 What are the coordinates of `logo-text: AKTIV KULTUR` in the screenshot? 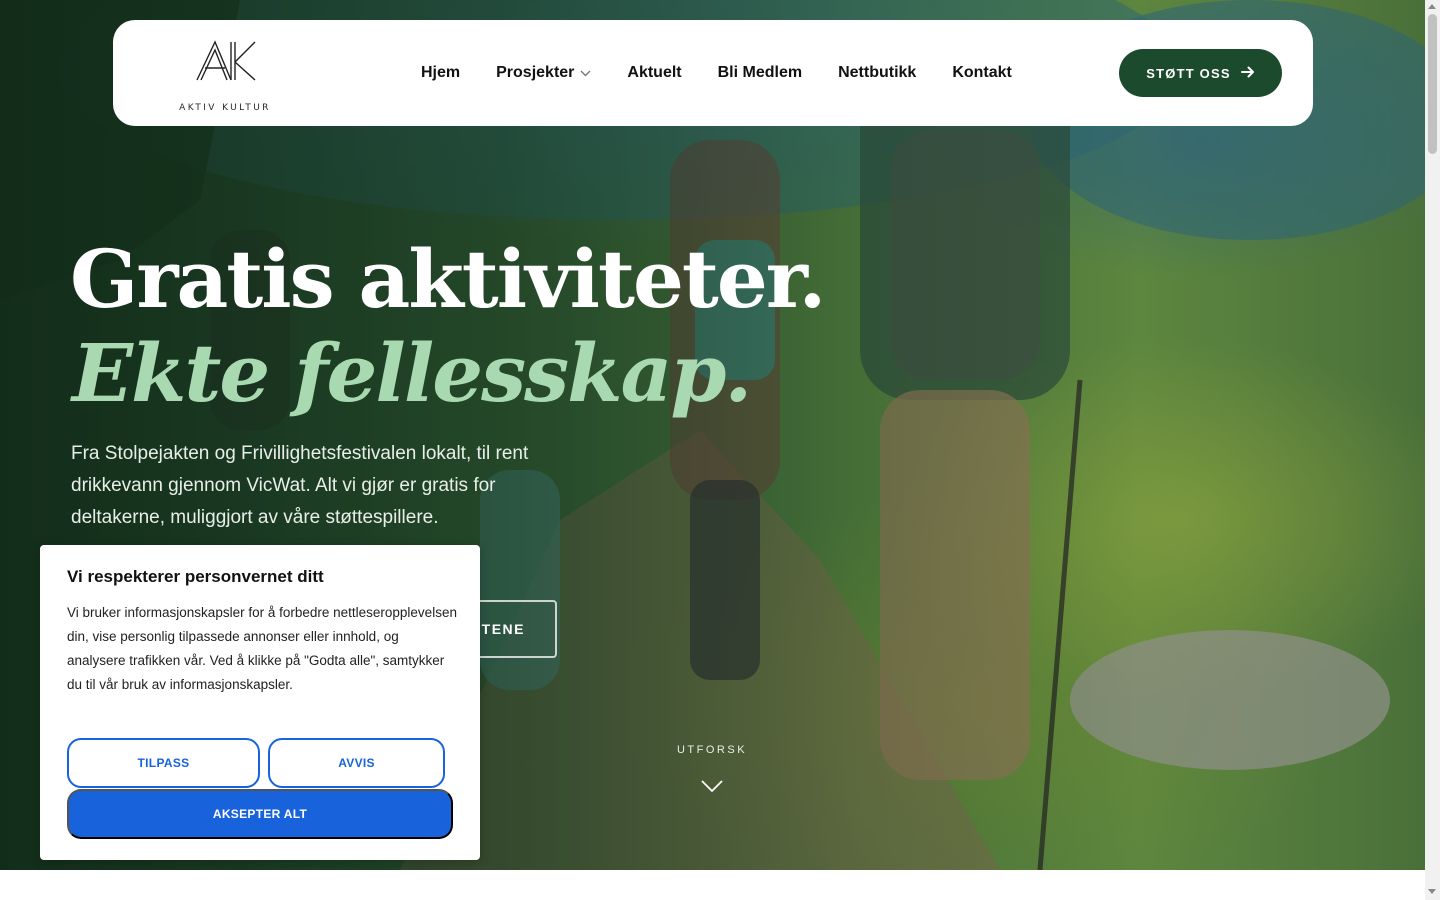 It's located at (225, 108).